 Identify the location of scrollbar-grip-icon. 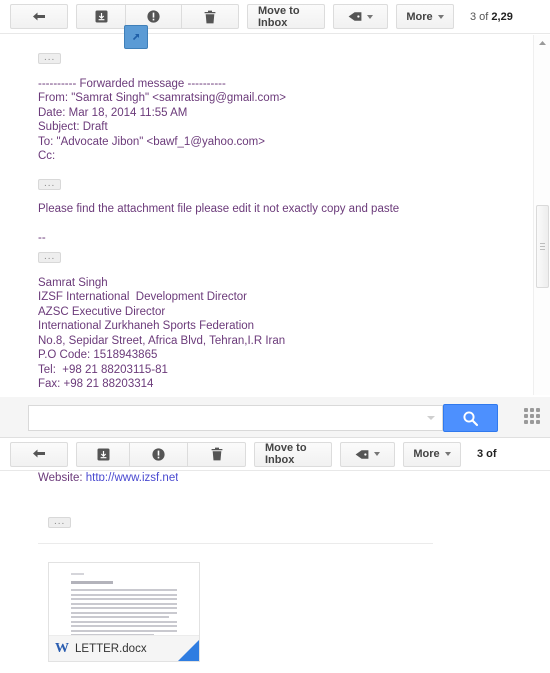
(542, 246).